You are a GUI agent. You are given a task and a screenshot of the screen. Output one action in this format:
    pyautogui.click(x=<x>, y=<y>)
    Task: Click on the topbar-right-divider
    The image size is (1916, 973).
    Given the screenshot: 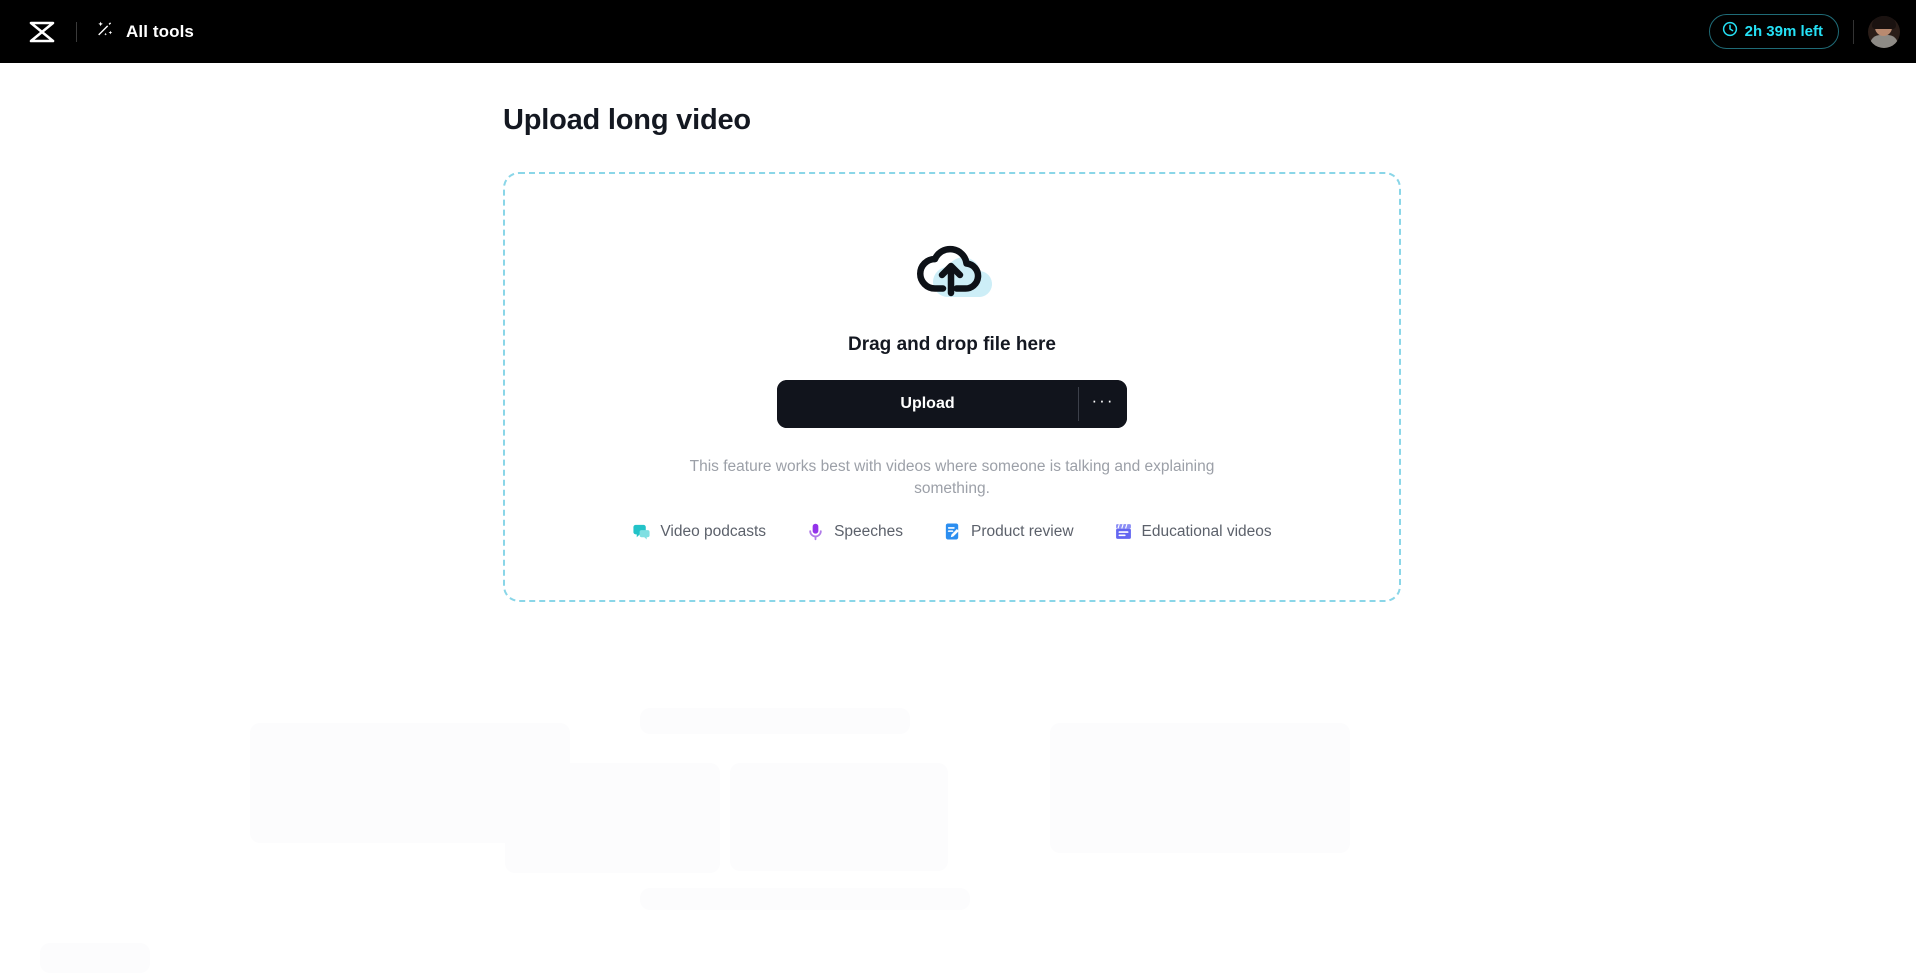 What is the action you would take?
    pyautogui.click(x=1853, y=31)
    